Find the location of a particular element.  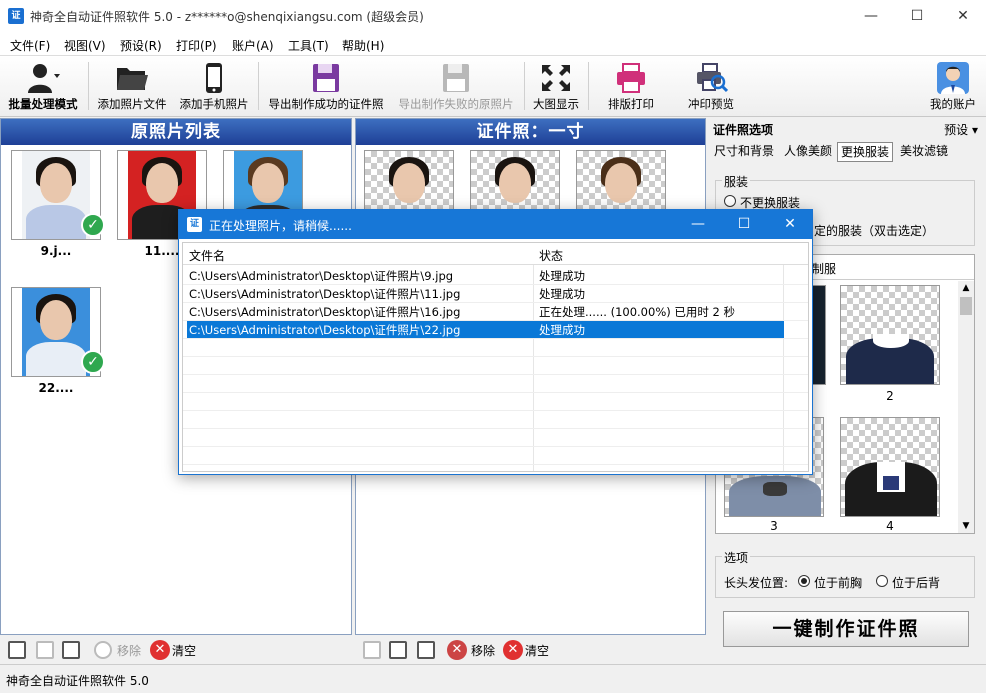

hair-back-radio is located at coordinates (882, 581).